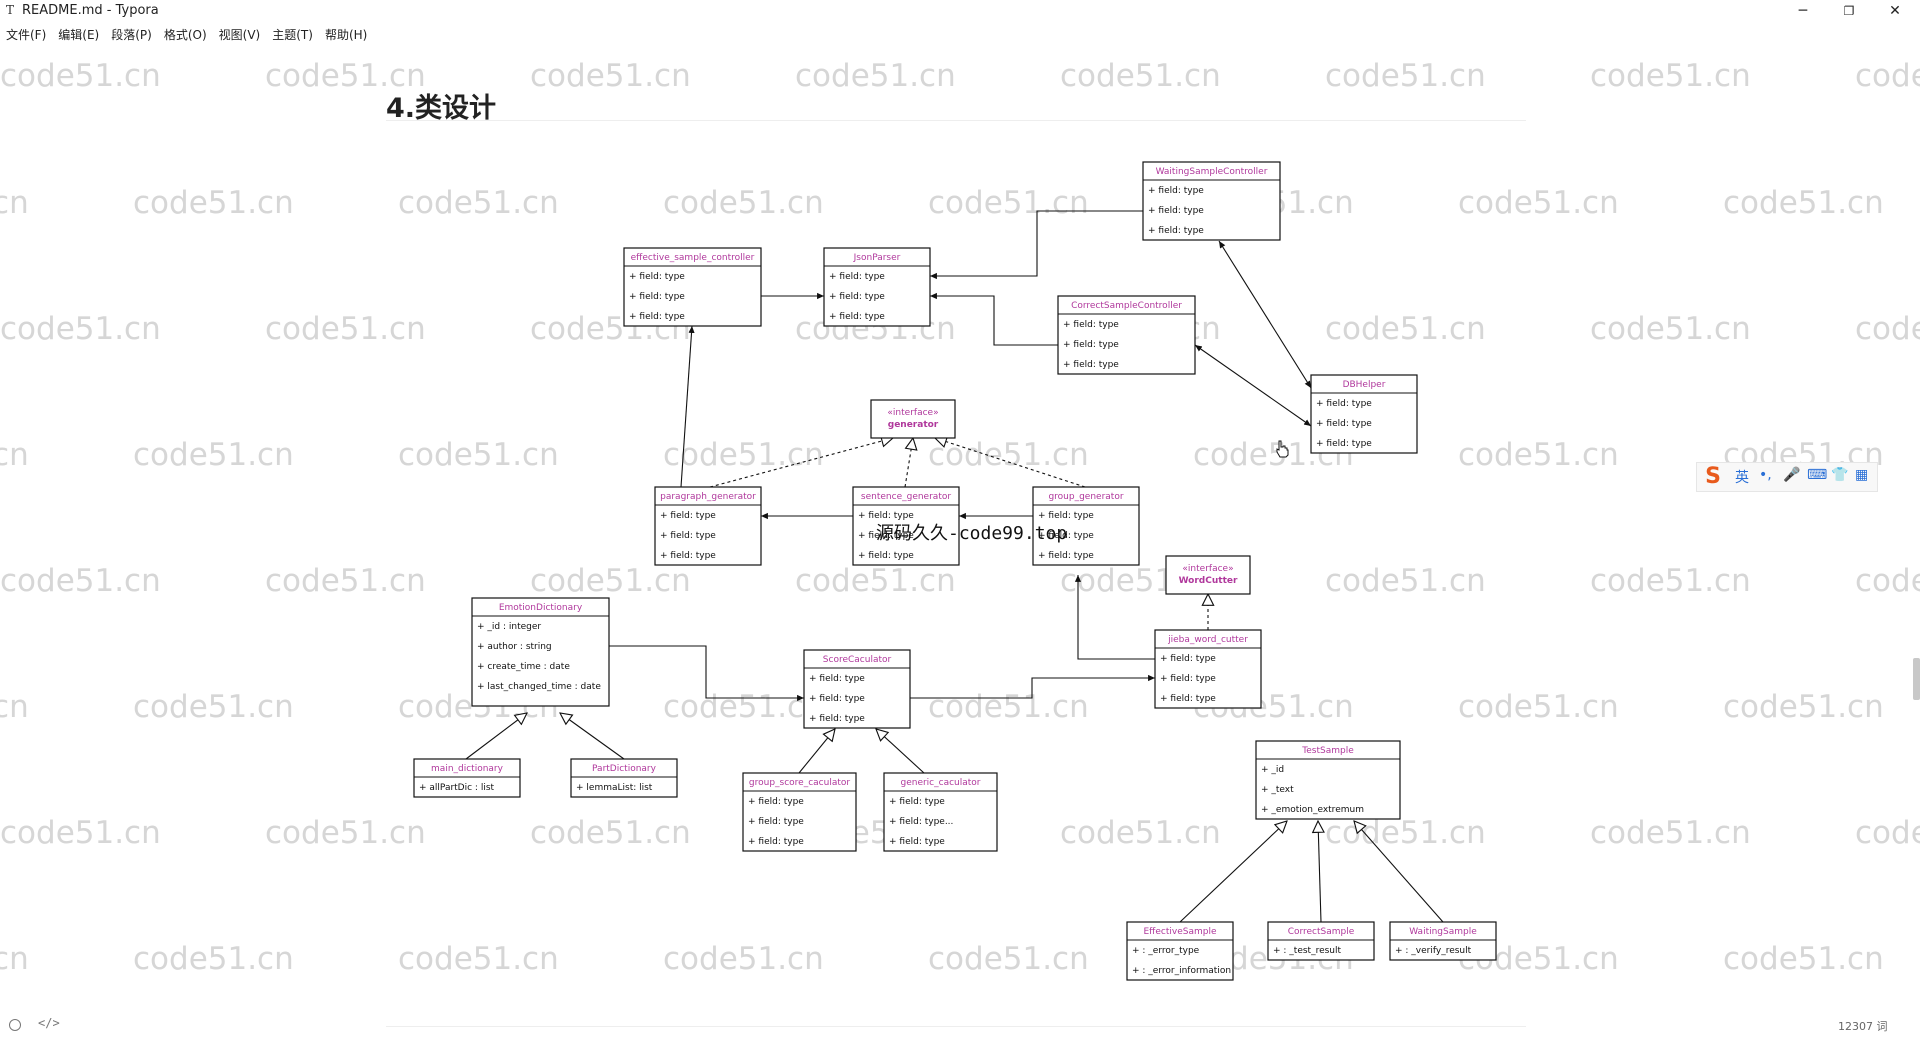 The width and height of the screenshot is (1920, 1040). I want to click on uml-class-name: main_dictionary, so click(467, 769).